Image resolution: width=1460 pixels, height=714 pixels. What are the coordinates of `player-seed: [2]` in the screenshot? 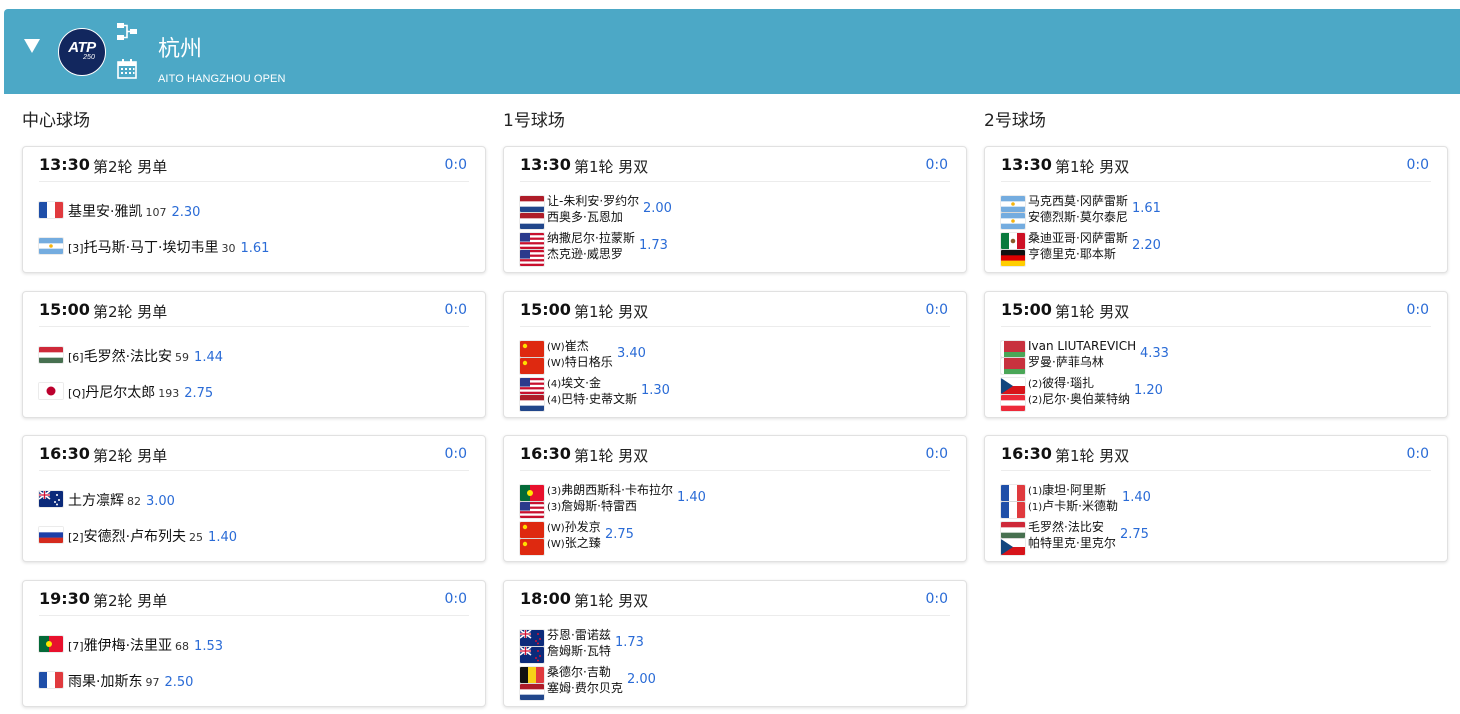 It's located at (76, 537).